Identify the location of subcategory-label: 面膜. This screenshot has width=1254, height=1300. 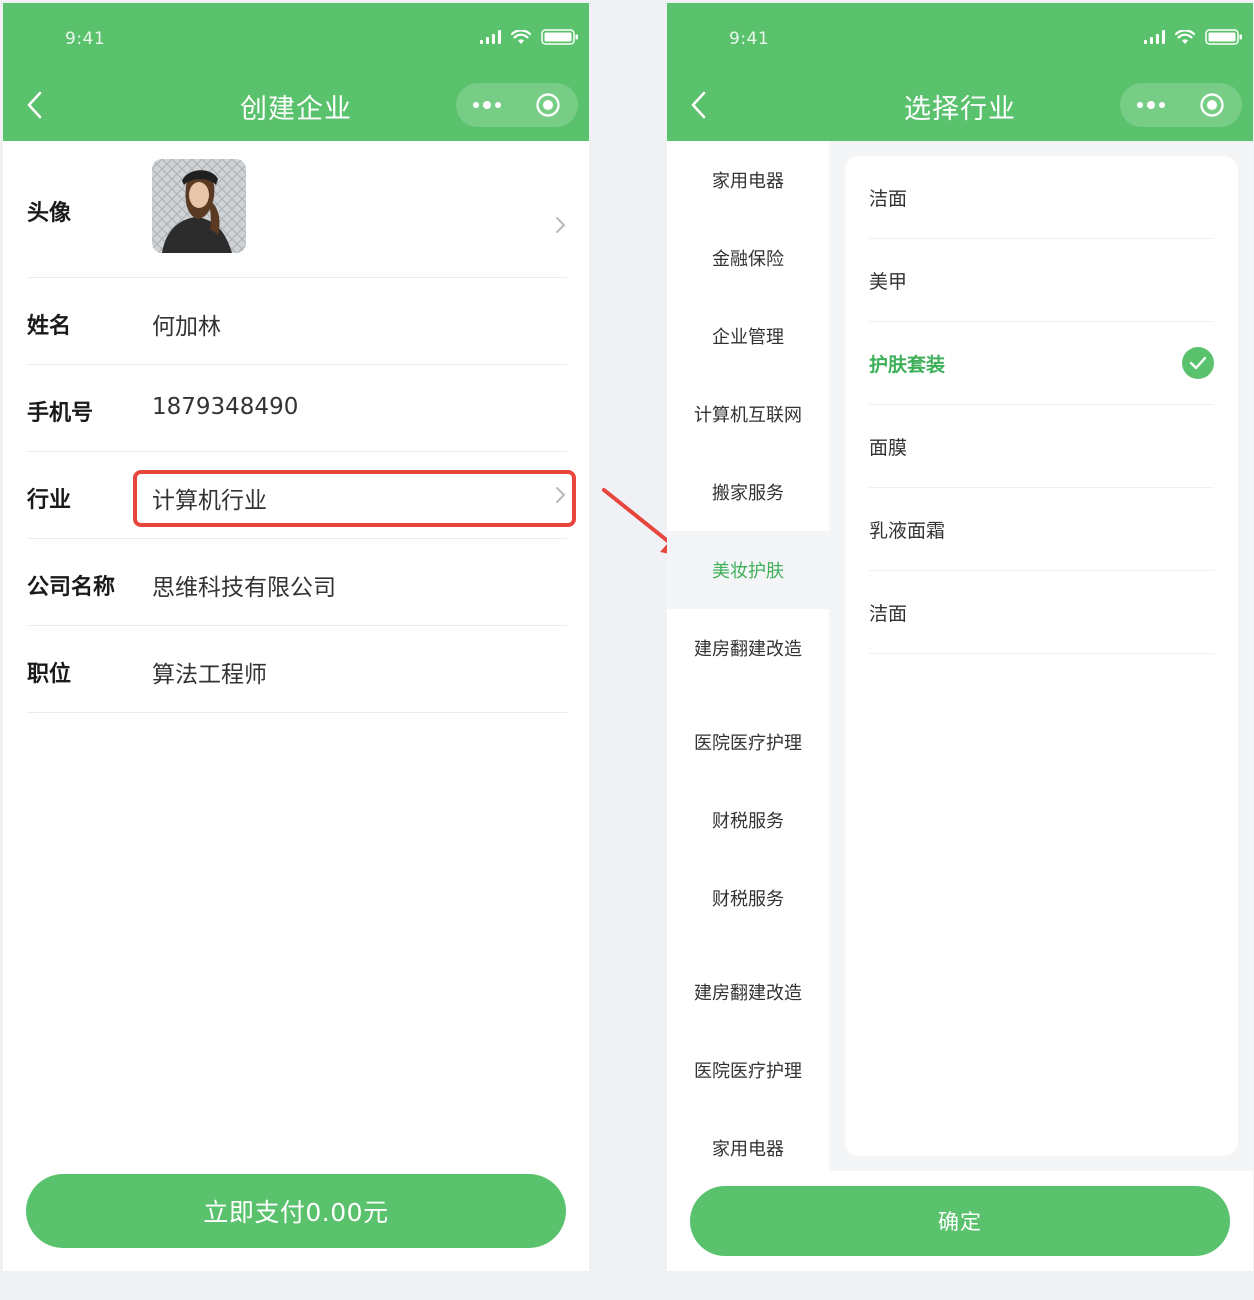
(888, 448).